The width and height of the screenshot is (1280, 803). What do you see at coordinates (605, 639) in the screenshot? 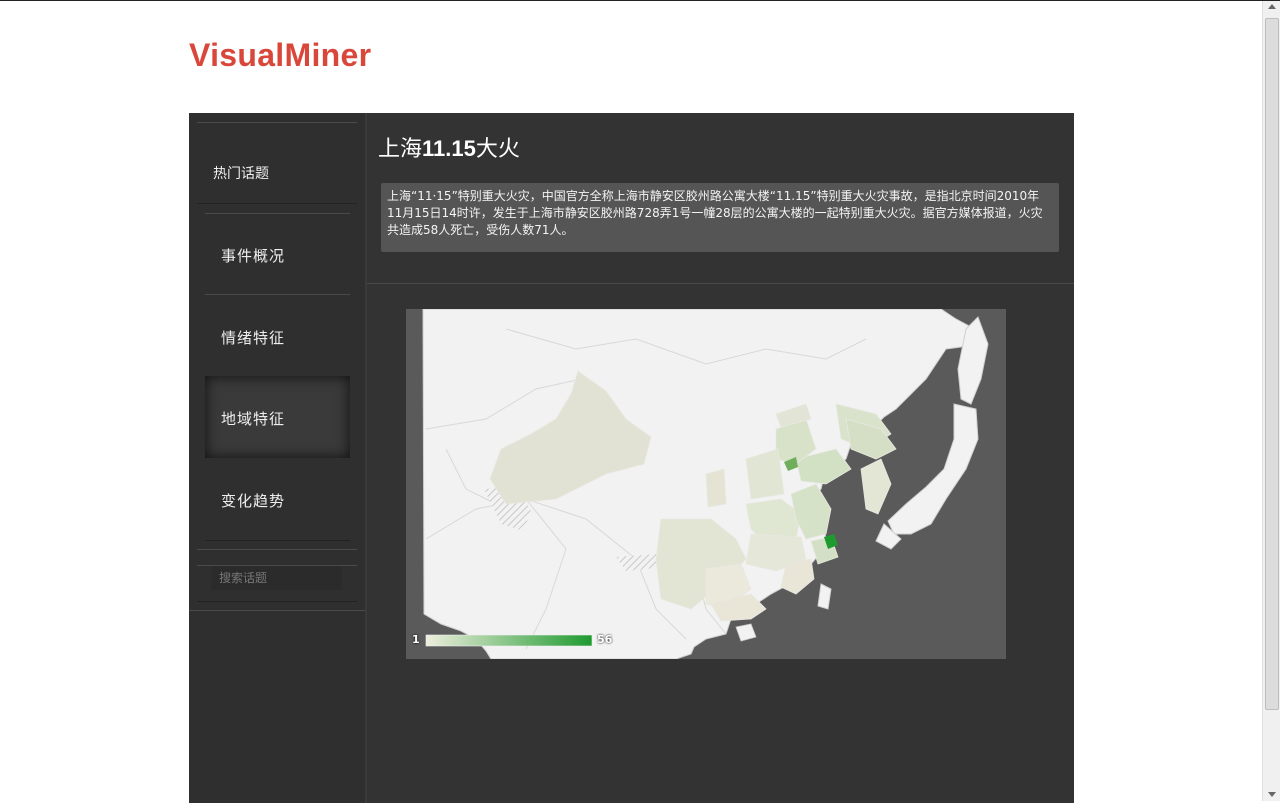
I see `legend-max-label: 56` at bounding box center [605, 639].